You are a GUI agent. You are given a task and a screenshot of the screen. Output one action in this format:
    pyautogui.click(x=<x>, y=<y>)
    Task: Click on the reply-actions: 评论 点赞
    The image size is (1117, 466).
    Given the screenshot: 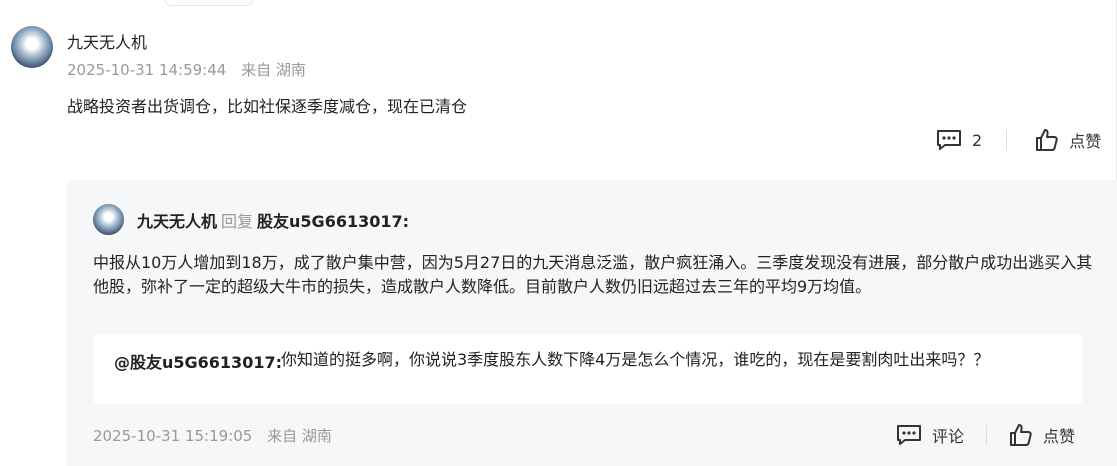 What is the action you would take?
    pyautogui.click(x=985, y=435)
    